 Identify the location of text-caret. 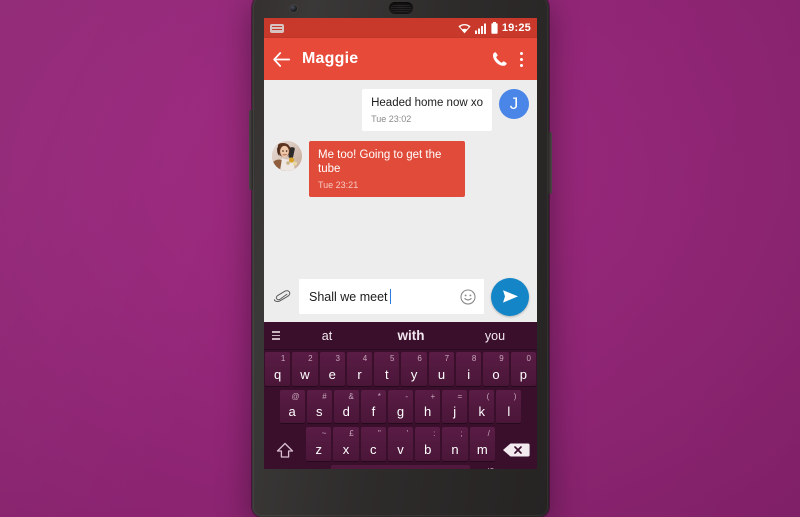
(390, 296).